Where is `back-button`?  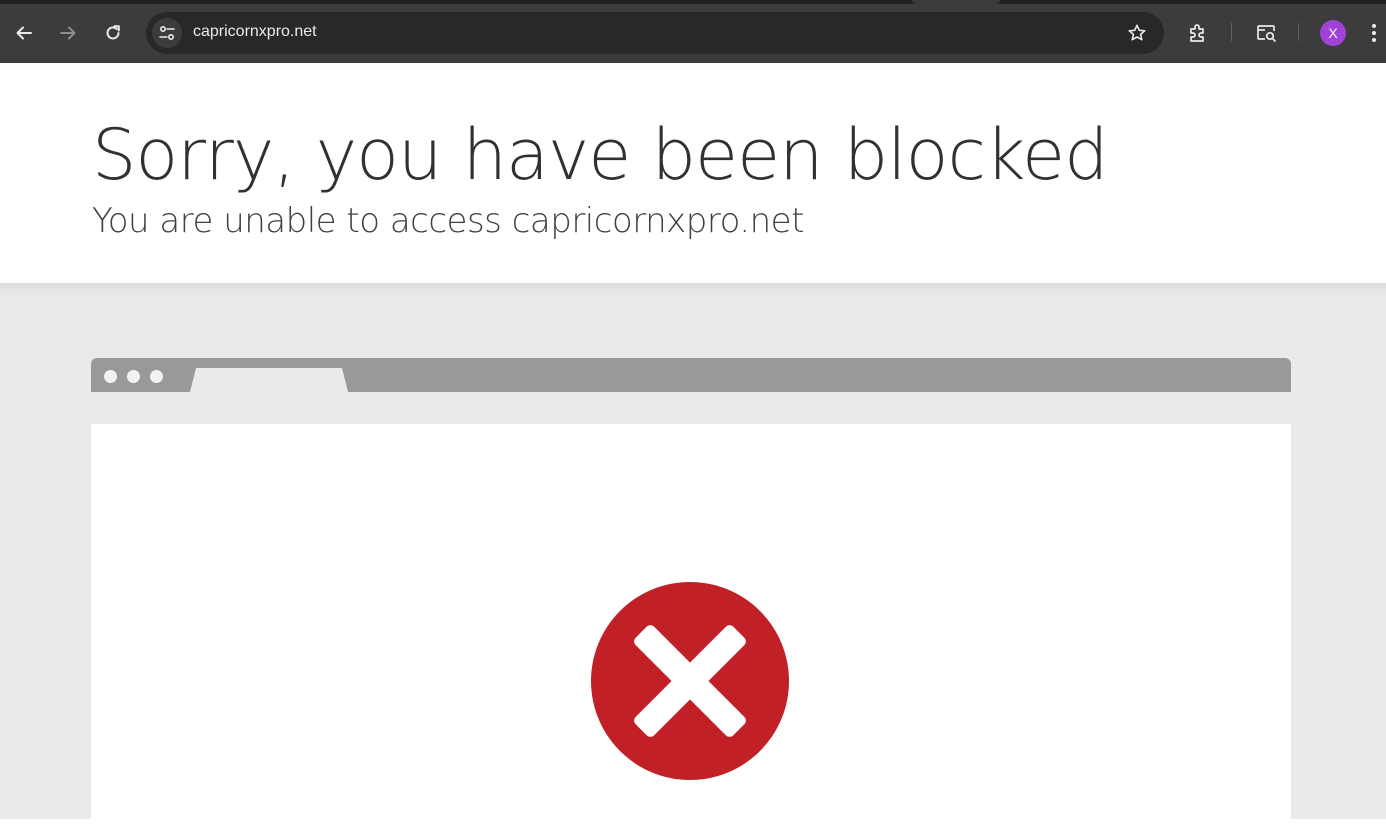
back-button is located at coordinates (24, 33).